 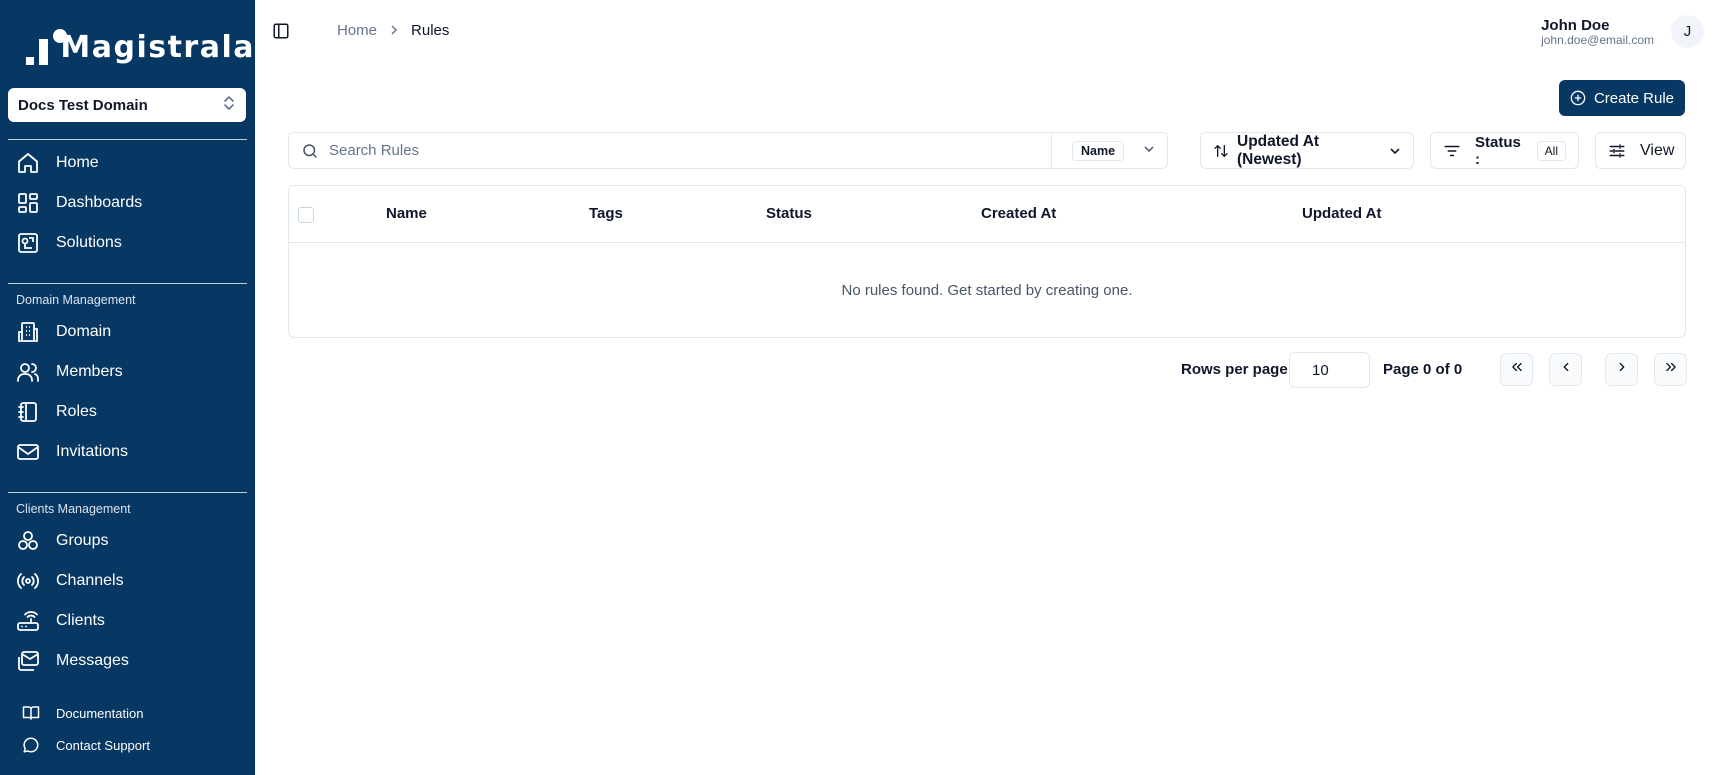 What do you see at coordinates (127, 163) in the screenshot?
I see `sidebar-item-home: Home` at bounding box center [127, 163].